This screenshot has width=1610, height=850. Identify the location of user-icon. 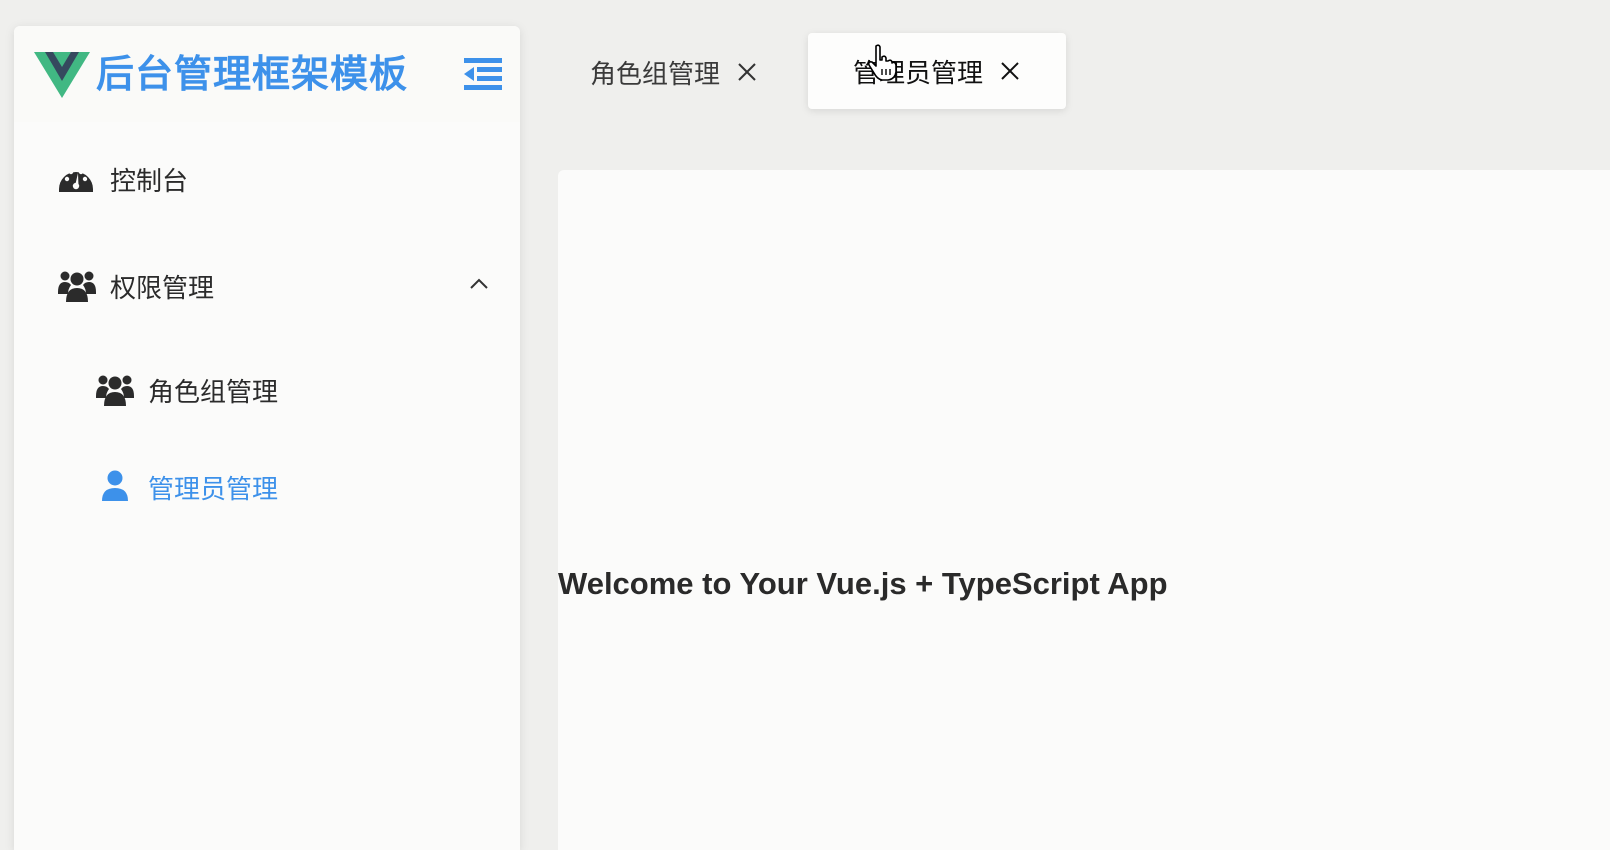
(115, 487).